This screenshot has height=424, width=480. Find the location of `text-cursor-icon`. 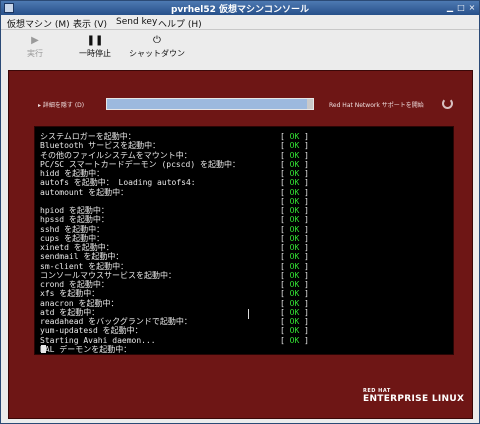

text-cursor-icon is located at coordinates (250, 314).